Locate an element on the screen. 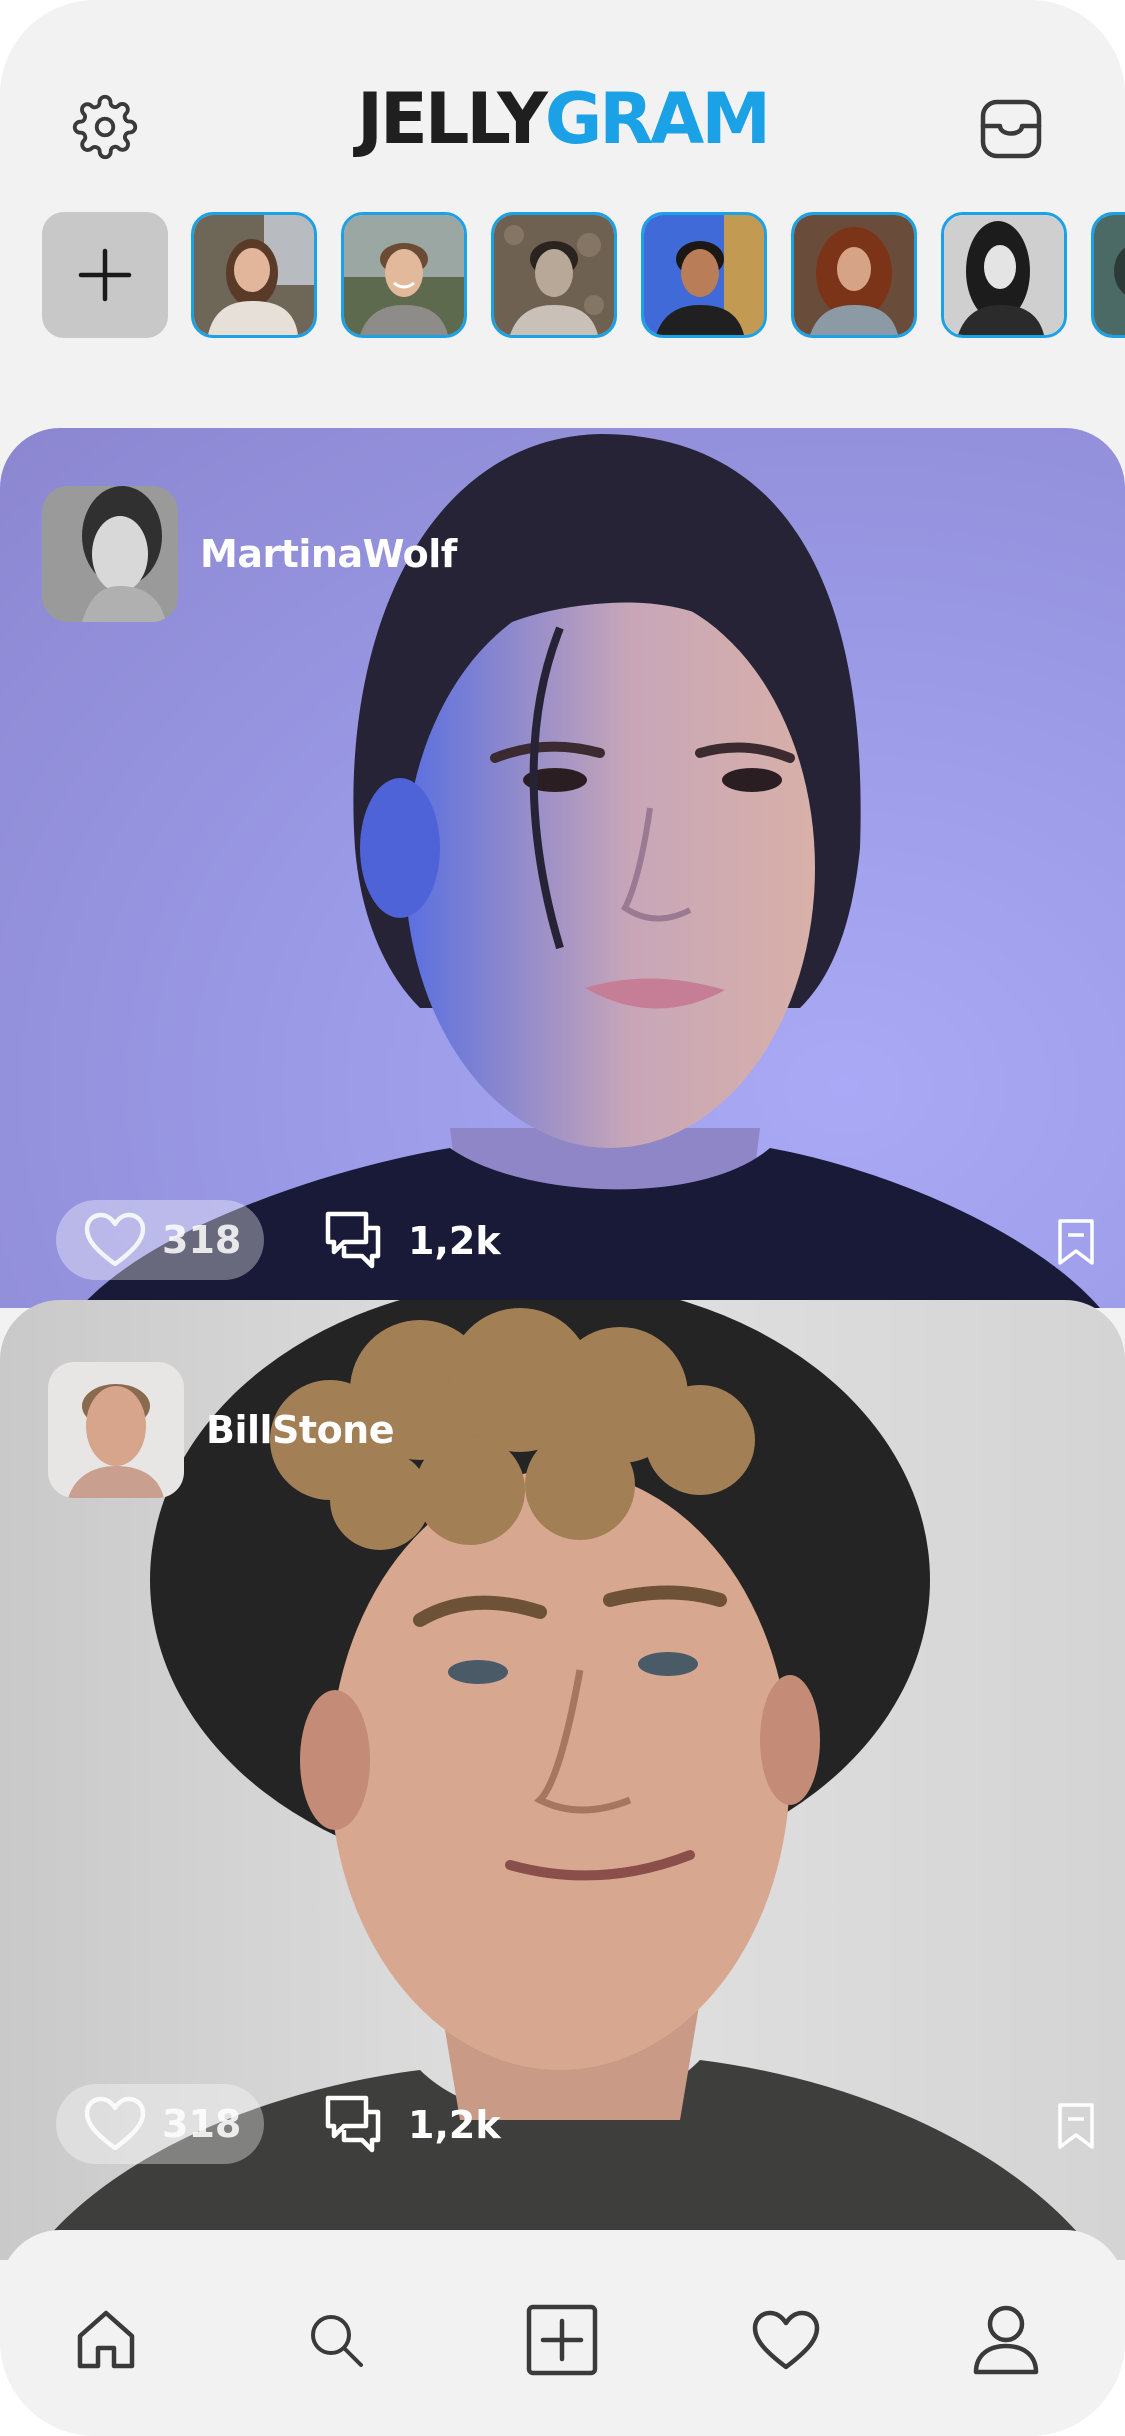 The width and height of the screenshot is (1125, 2436). post-author: BillStone is located at coordinates (221, 1430).